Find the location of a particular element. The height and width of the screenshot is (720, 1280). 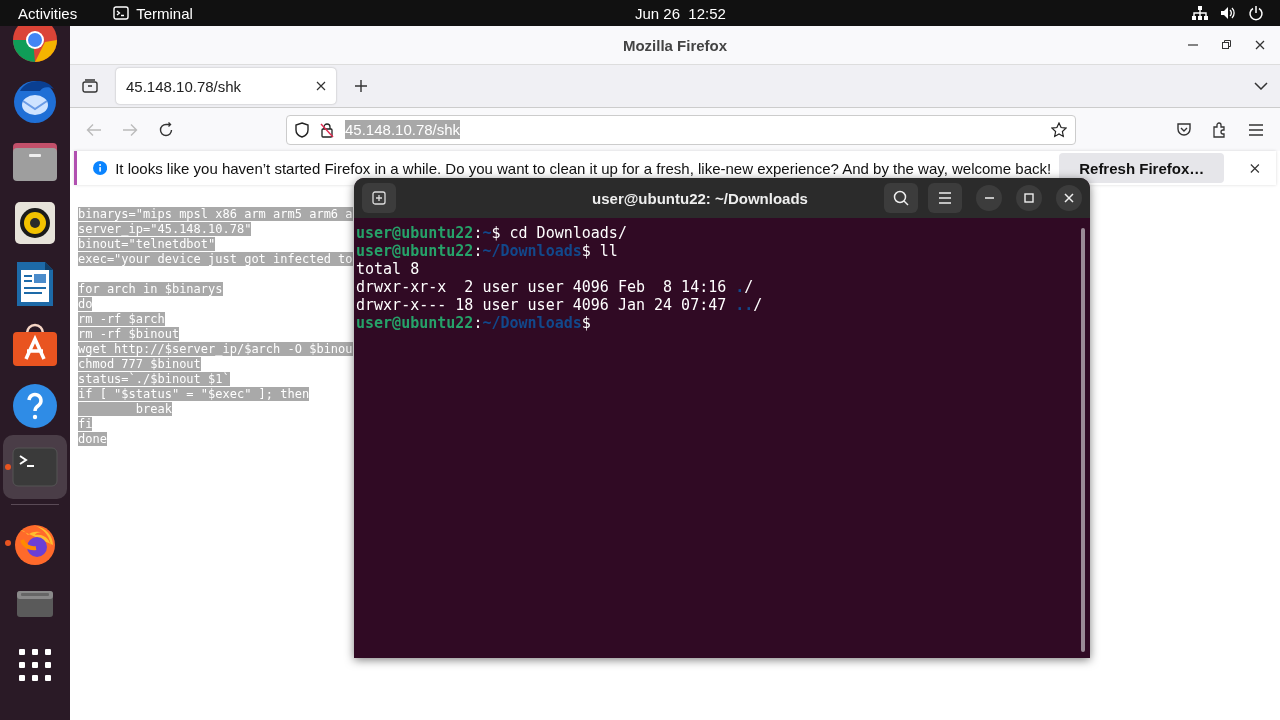

terminal-line: user@ubuntu22:~/Downloads$ is located at coordinates (474, 323).